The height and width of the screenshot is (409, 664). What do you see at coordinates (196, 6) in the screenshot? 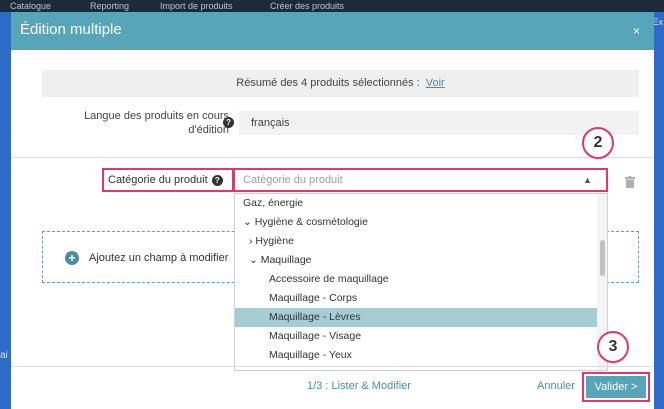
I see `background-tab-3: Import de produits` at bounding box center [196, 6].